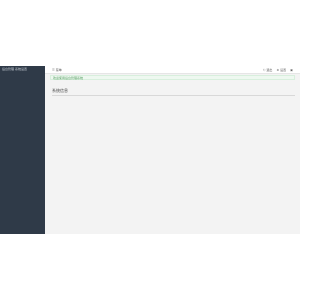 Image resolution: width=320 pixels, height=300 pixels. I want to click on top-bar: ☰ 菜单 ⎋ 退出 ⚙ 设置 ▣, so click(172, 70).